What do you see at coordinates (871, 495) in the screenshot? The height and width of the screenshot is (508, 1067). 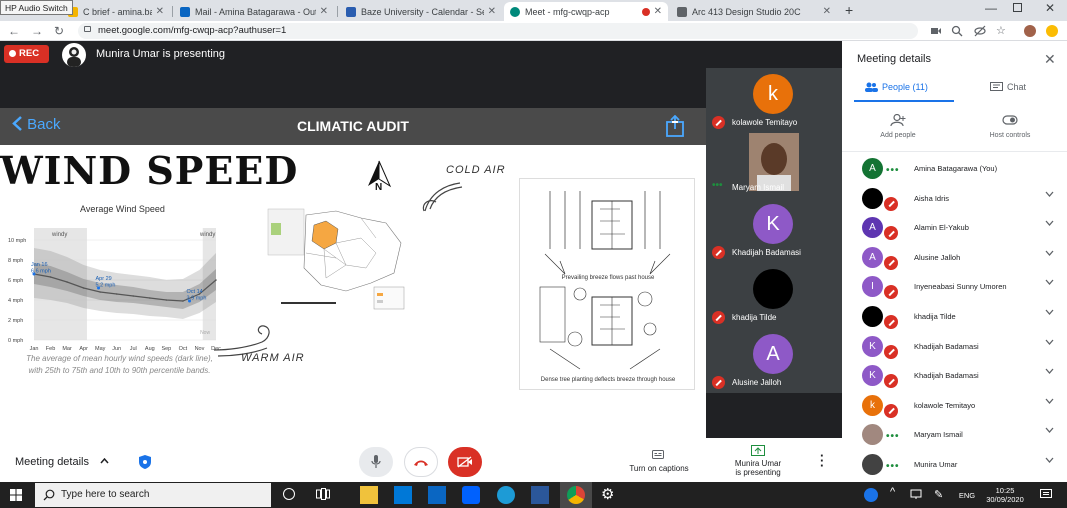 I see `help-icon` at bounding box center [871, 495].